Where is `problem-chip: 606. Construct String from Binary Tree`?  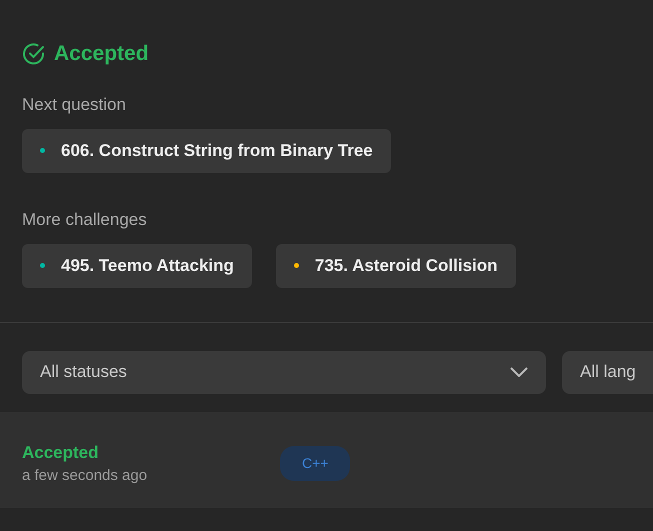
problem-chip: 606. Construct String from Binary Tree is located at coordinates (206, 150).